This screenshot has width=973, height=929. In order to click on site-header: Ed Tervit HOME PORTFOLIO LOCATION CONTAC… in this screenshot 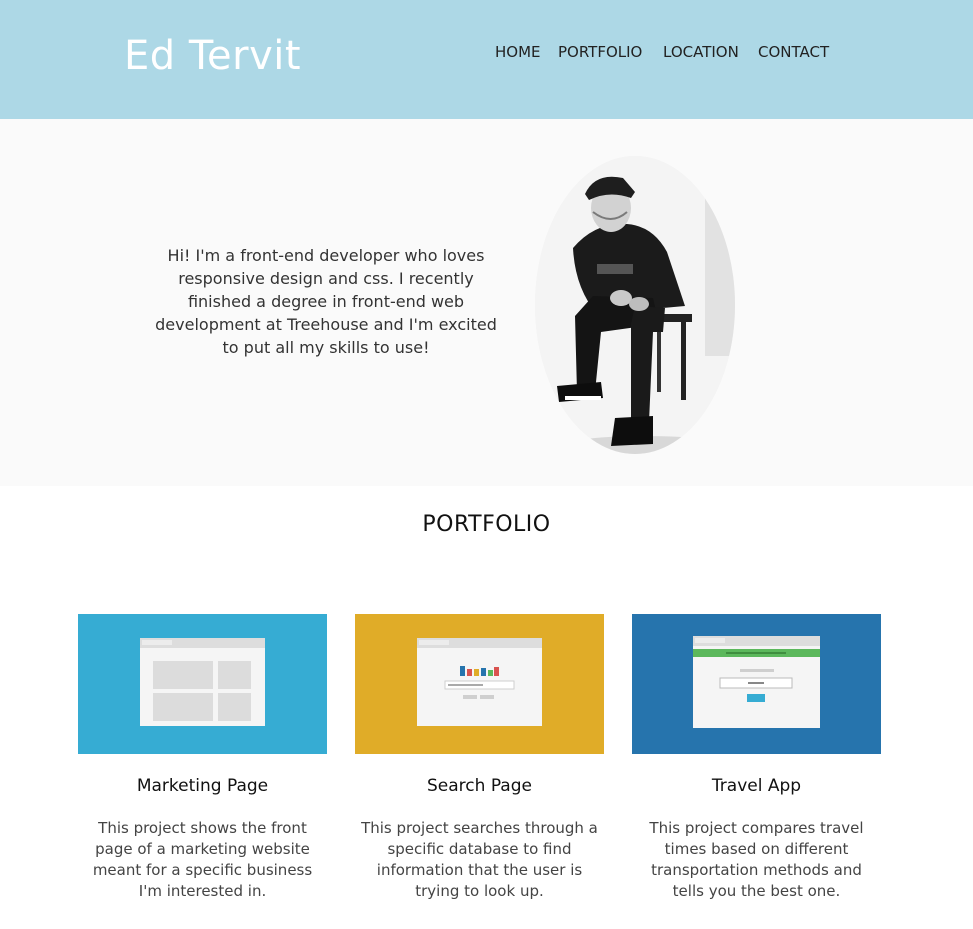, I will do `click(486, 59)`.